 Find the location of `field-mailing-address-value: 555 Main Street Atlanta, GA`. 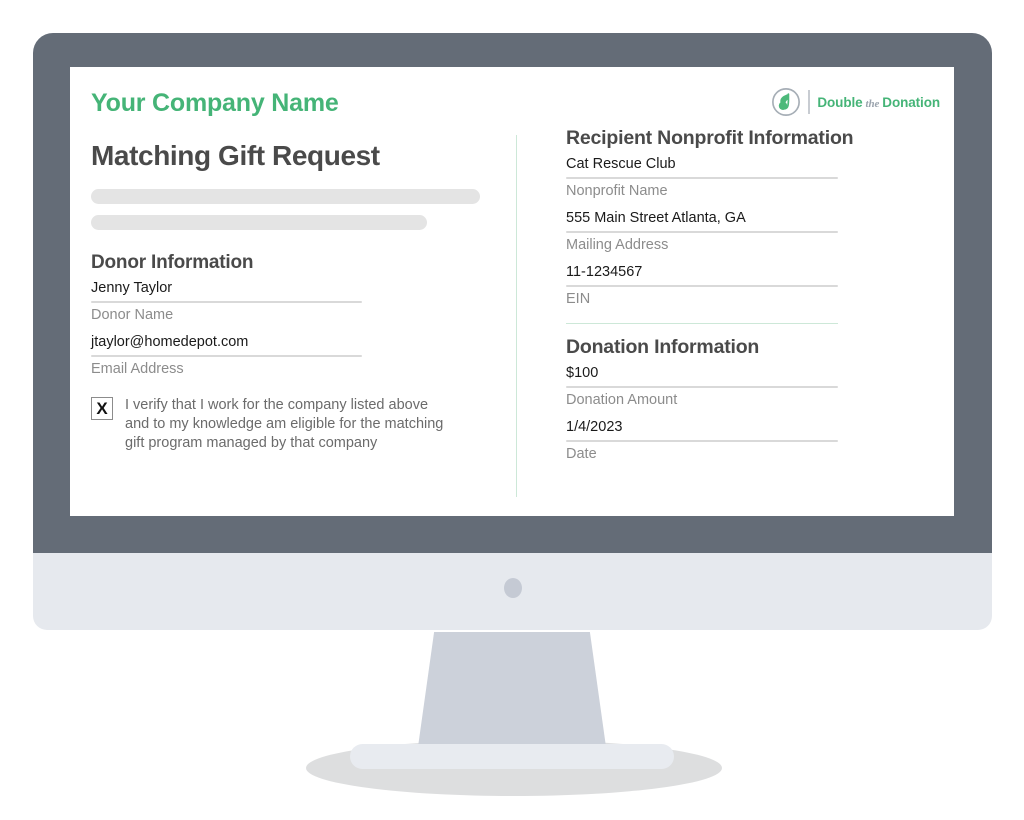

field-mailing-address-value: 555 Main Street Atlanta, GA is located at coordinates (656, 217).